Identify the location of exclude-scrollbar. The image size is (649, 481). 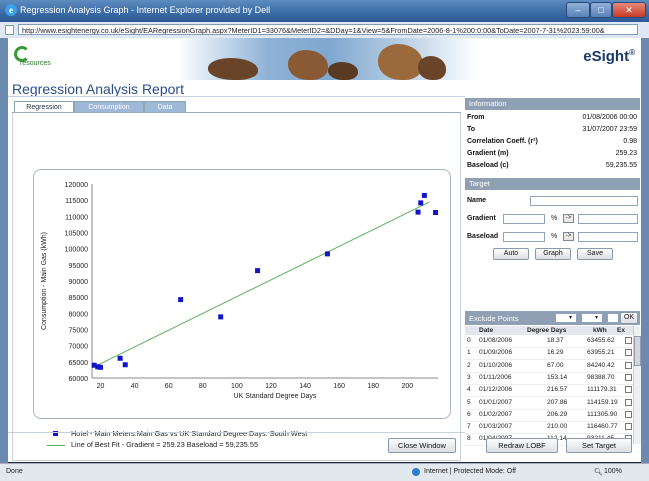
(637, 385).